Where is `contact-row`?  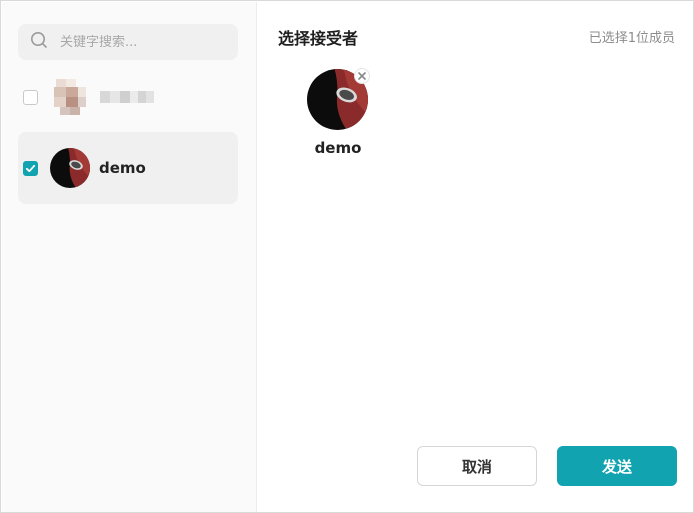 contact-row is located at coordinates (128, 97).